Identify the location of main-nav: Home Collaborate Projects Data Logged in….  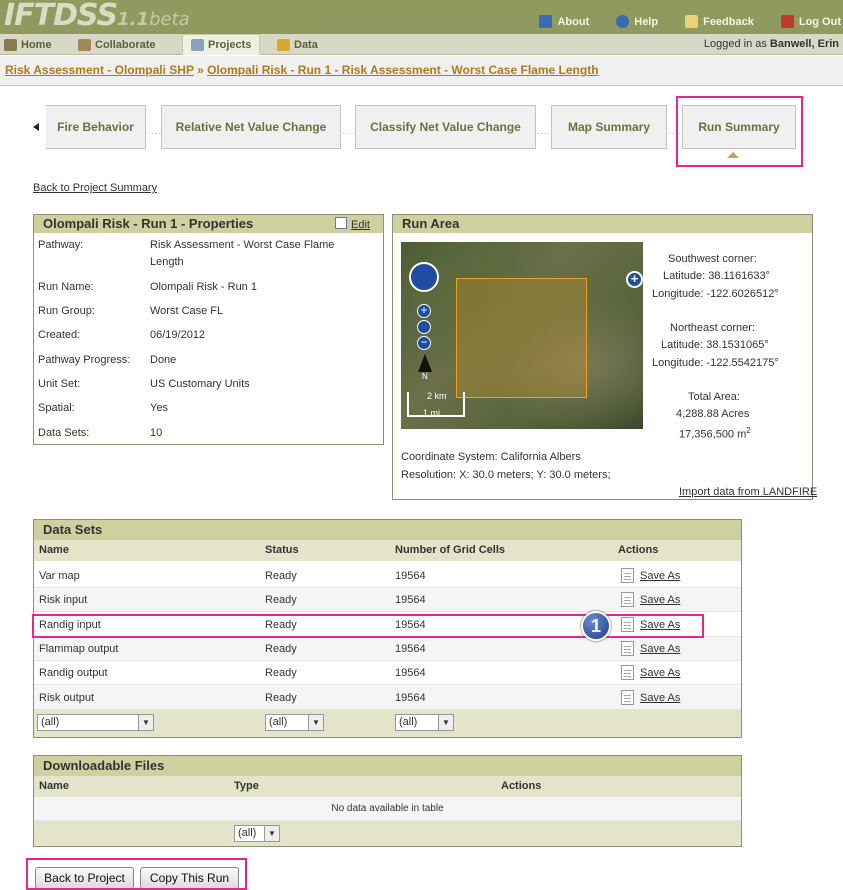
(421, 44).